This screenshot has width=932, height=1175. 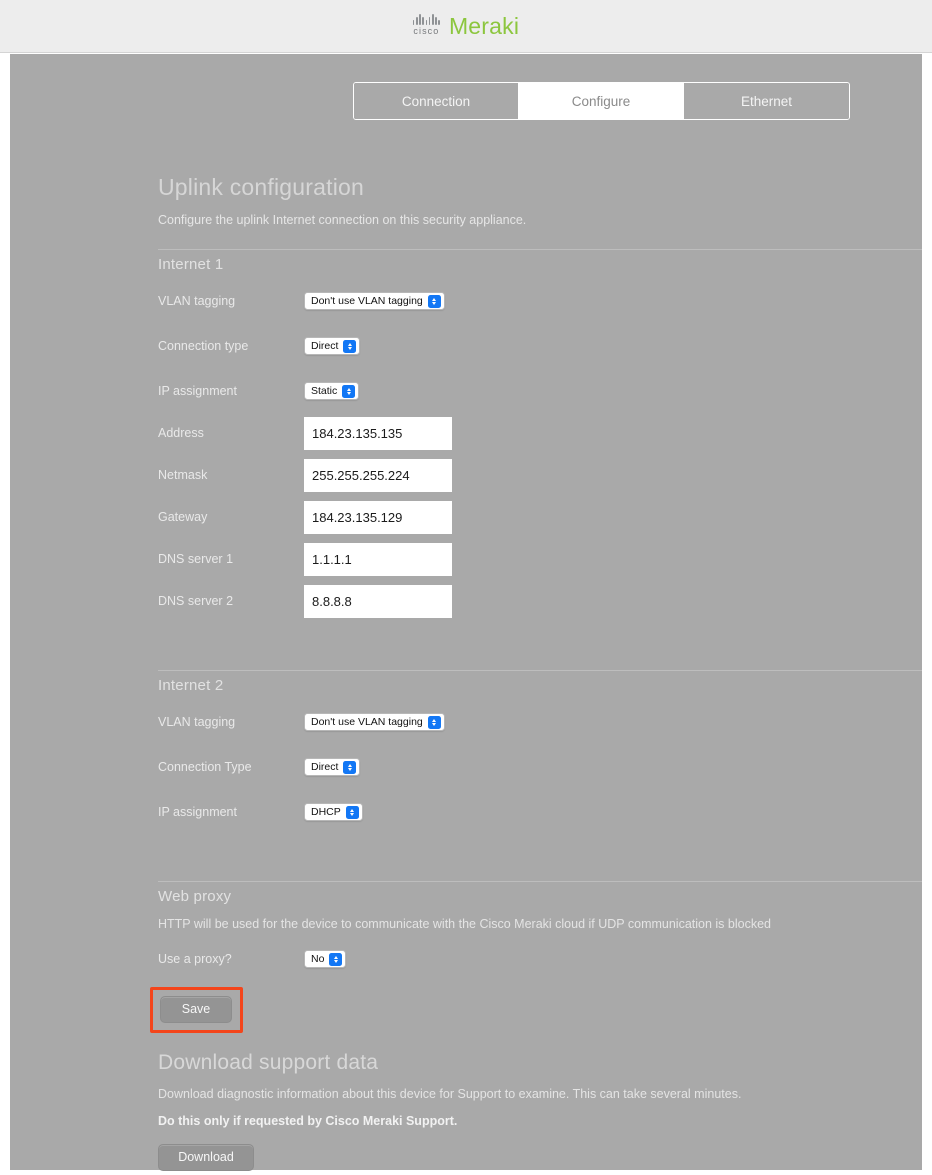 What do you see at coordinates (766, 101) in the screenshot?
I see `tab-ethernet: Ethernet` at bounding box center [766, 101].